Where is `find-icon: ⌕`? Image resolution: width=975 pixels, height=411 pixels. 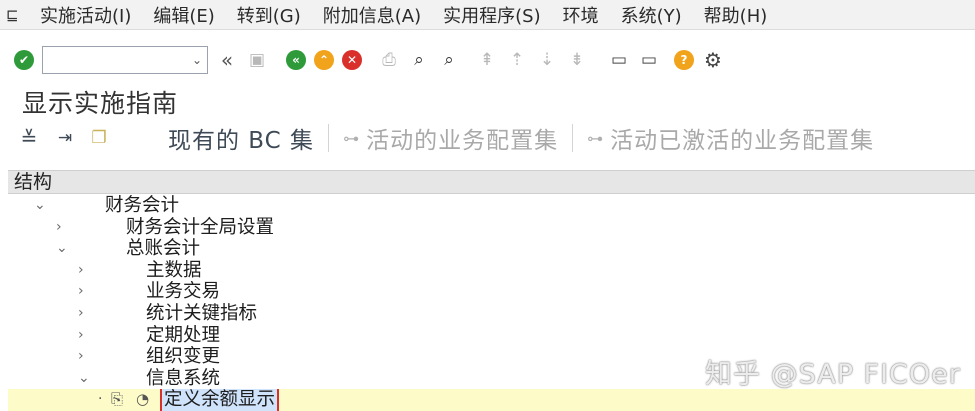 find-icon: ⌕ is located at coordinates (419, 60).